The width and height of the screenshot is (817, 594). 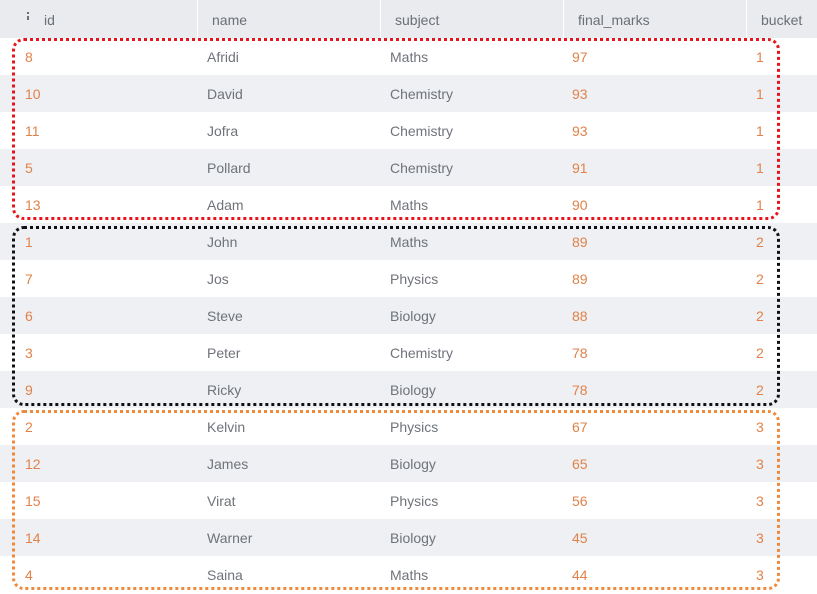 I want to click on cell-final-marks: 44, so click(x=580, y=574).